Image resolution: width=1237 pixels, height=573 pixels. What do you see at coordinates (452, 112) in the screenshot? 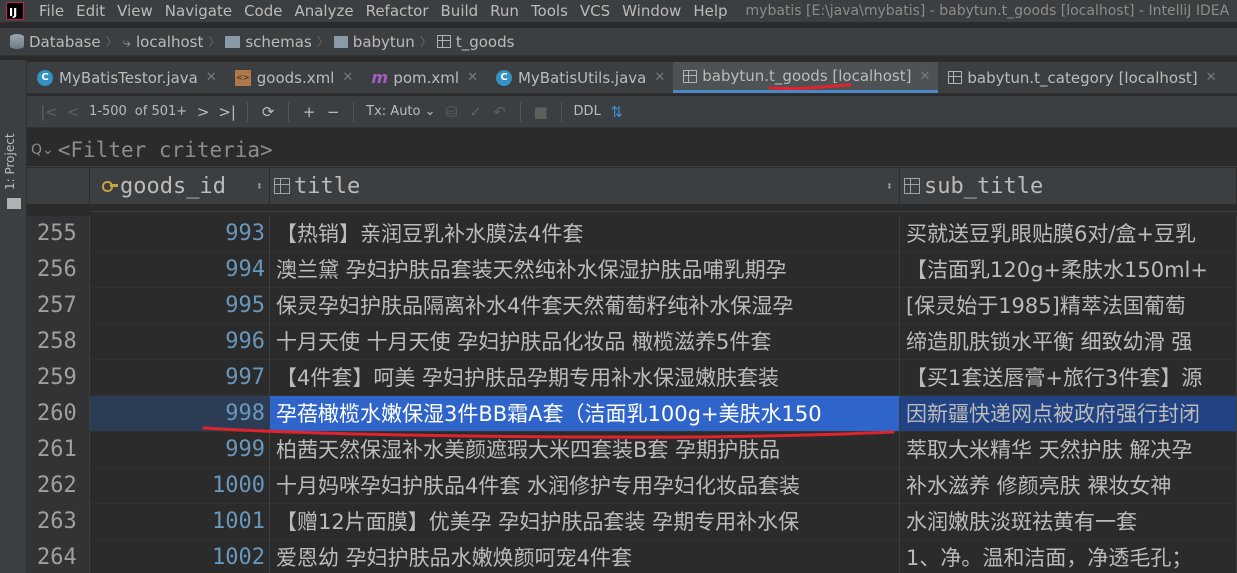
I see `db-icon: ⛁` at bounding box center [452, 112].